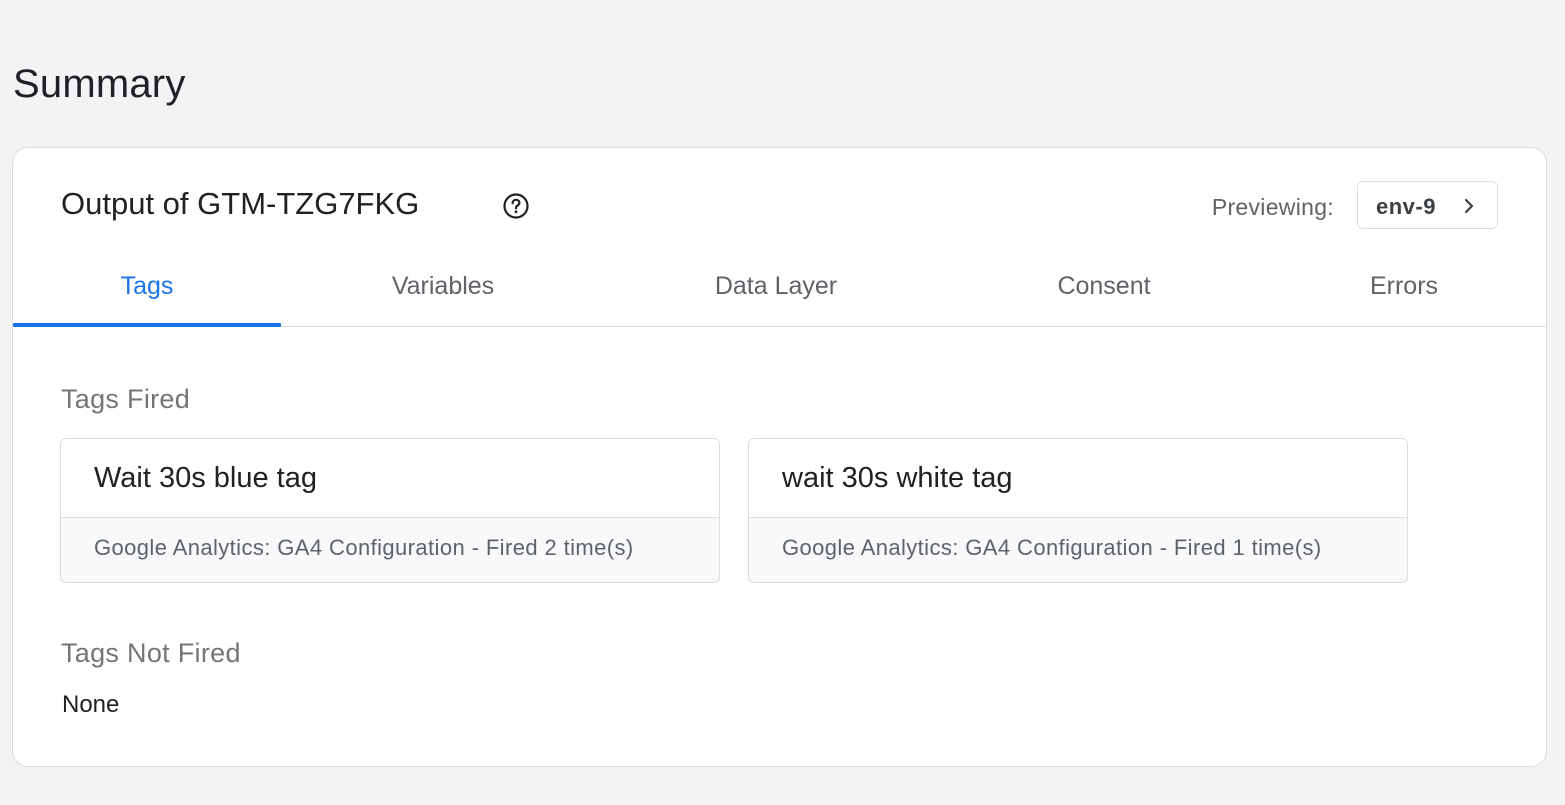  I want to click on tags-fired-heading: Tags Fired, so click(126, 399).